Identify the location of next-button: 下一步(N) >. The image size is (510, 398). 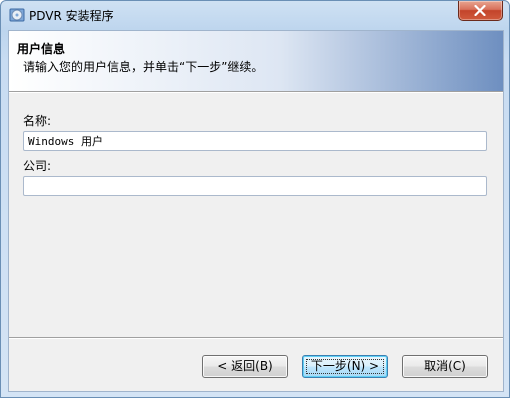
(345, 366).